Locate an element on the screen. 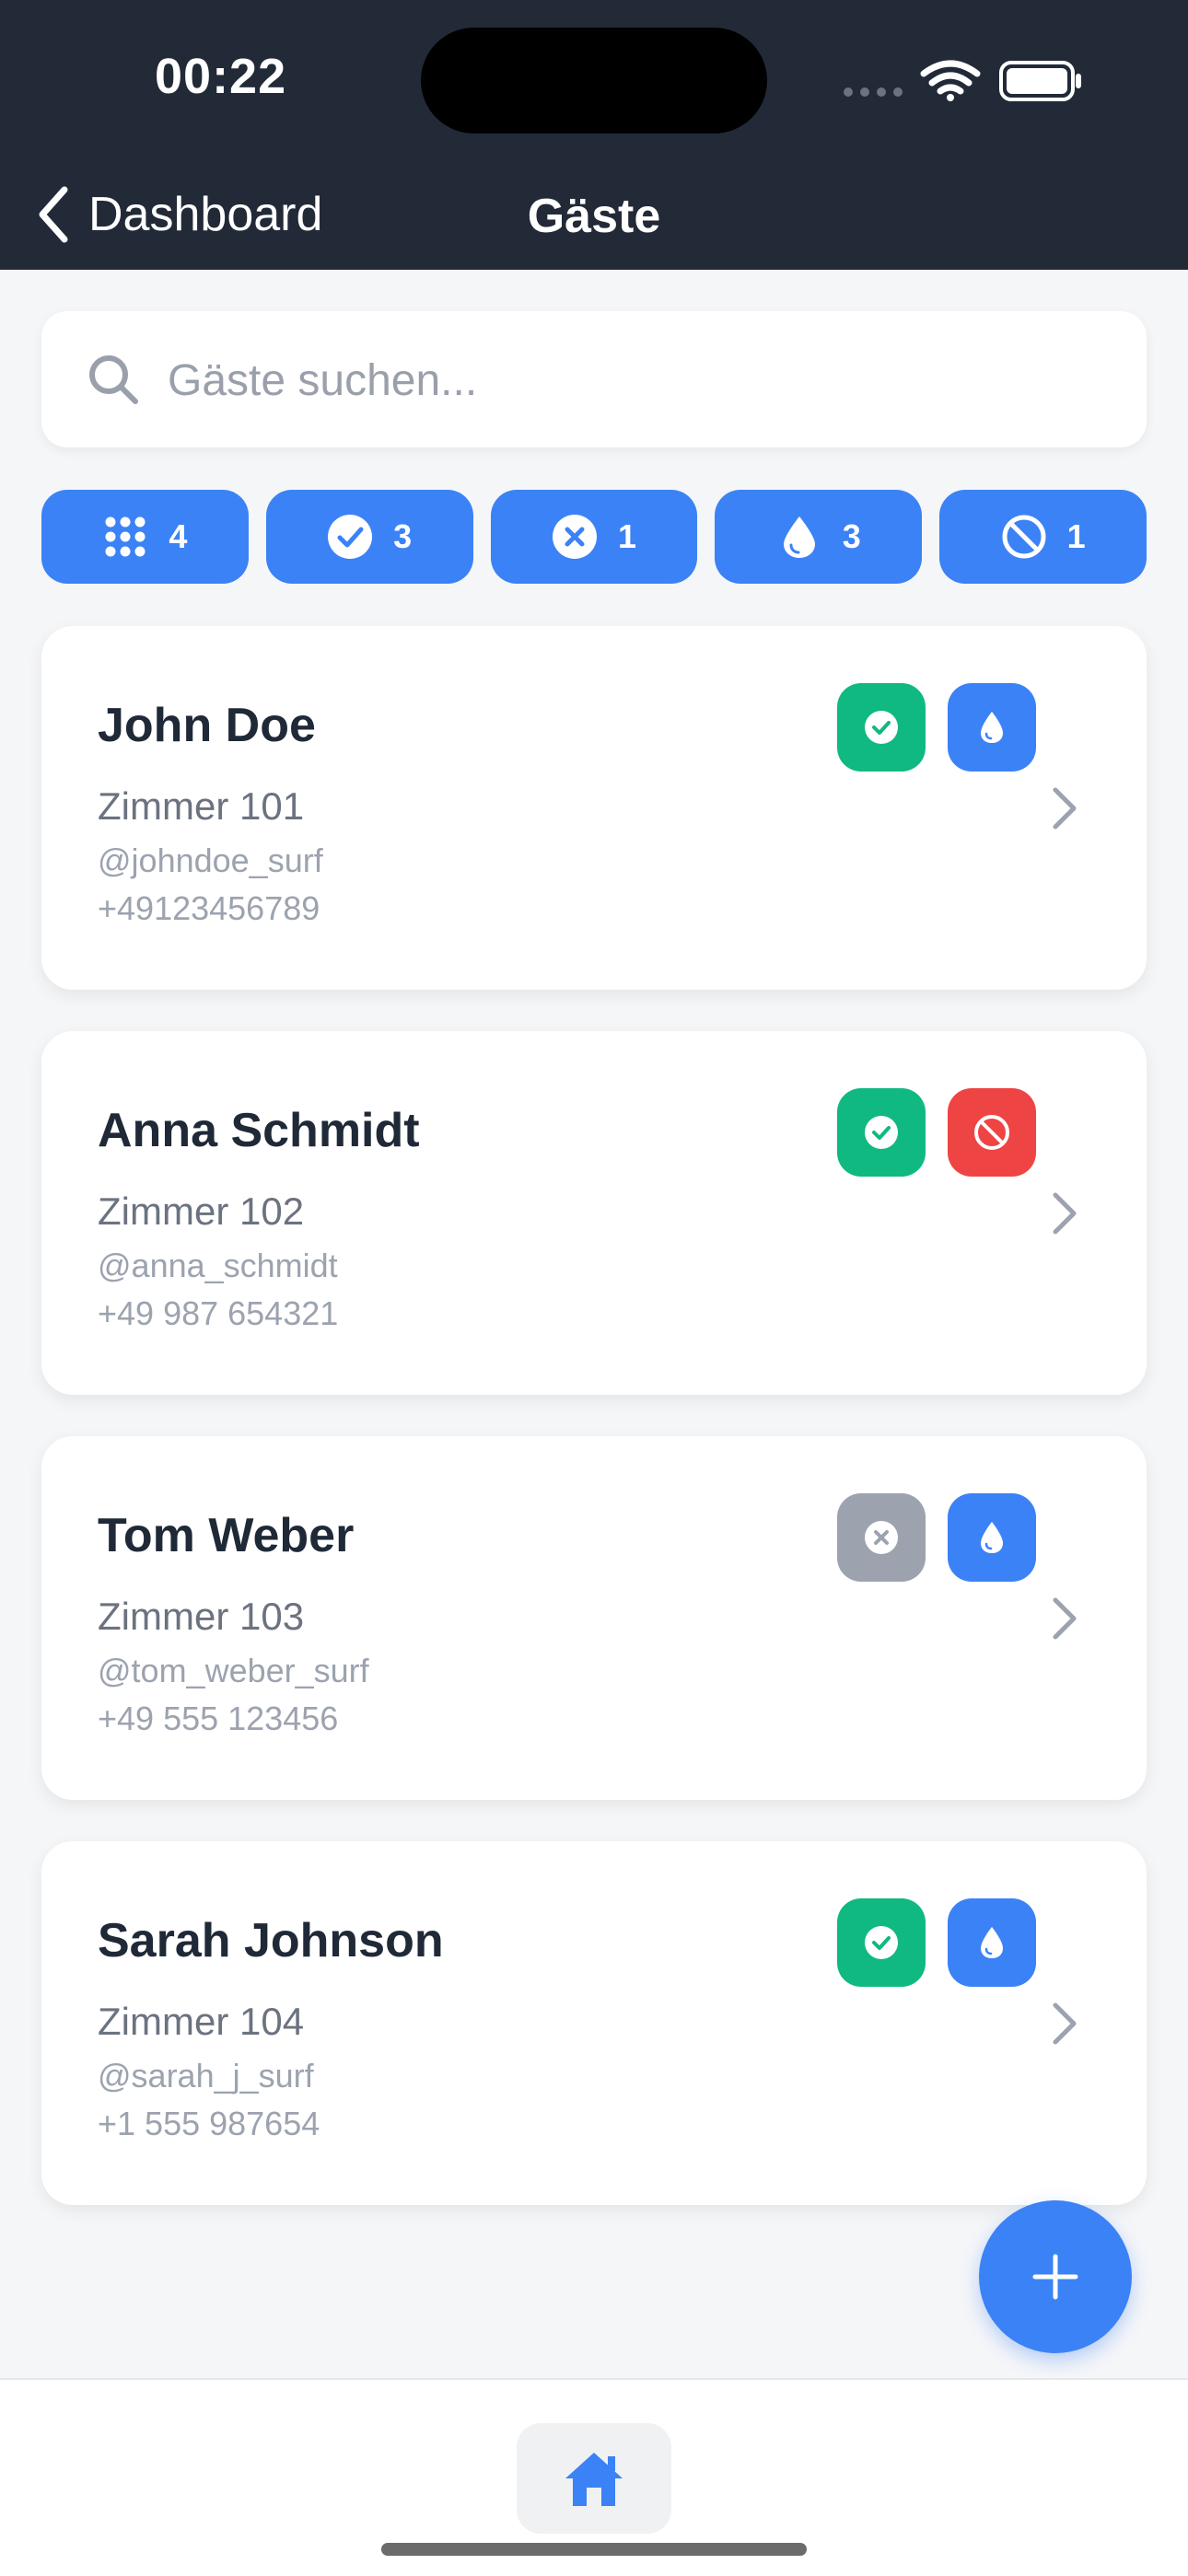 This screenshot has width=1188, height=2576. home-icon is located at coordinates (594, 2479).